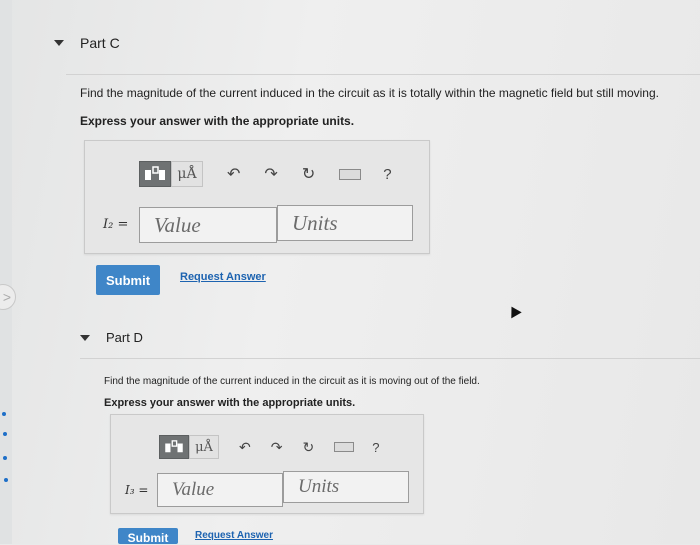 The width and height of the screenshot is (700, 545). I want to click on part-title: Part D, so click(124, 337).